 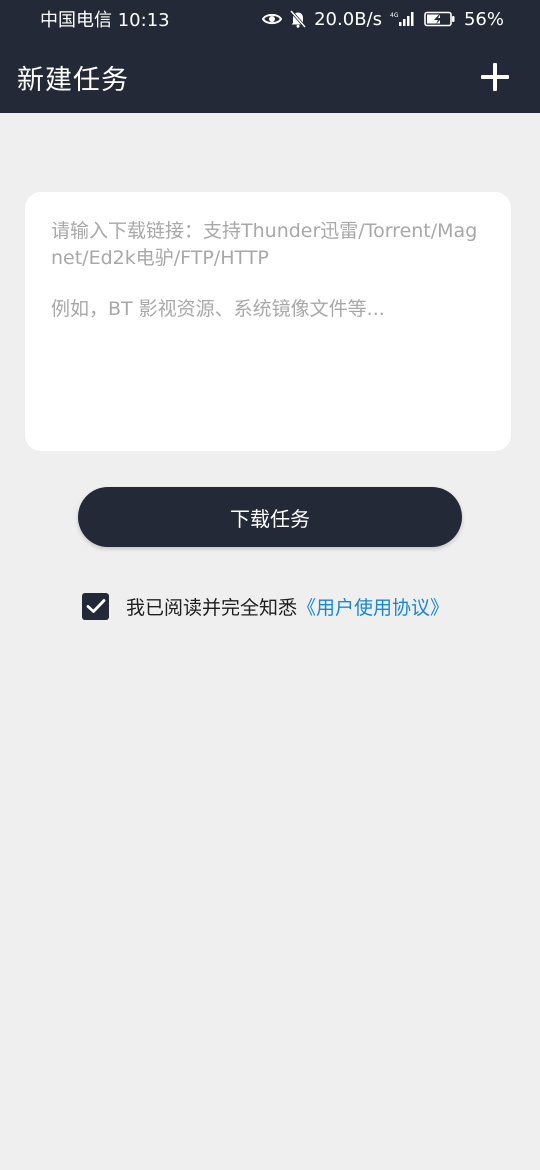 What do you see at coordinates (394, 15) in the screenshot?
I see `network-type: 4G` at bounding box center [394, 15].